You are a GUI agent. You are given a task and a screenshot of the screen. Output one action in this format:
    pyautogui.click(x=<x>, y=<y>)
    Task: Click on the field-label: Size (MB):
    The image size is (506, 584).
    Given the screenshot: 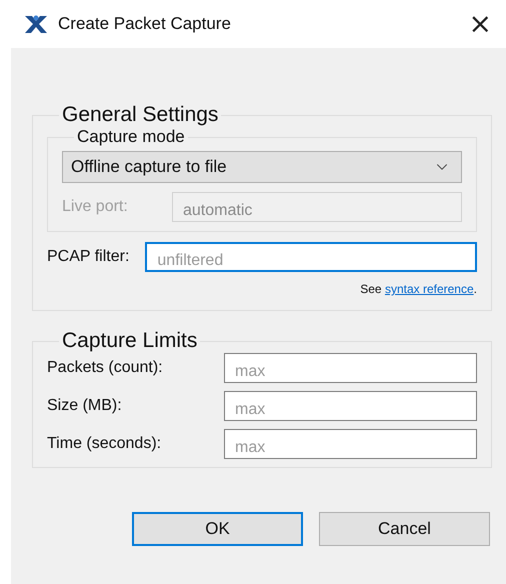 What is the action you would take?
    pyautogui.click(x=85, y=406)
    